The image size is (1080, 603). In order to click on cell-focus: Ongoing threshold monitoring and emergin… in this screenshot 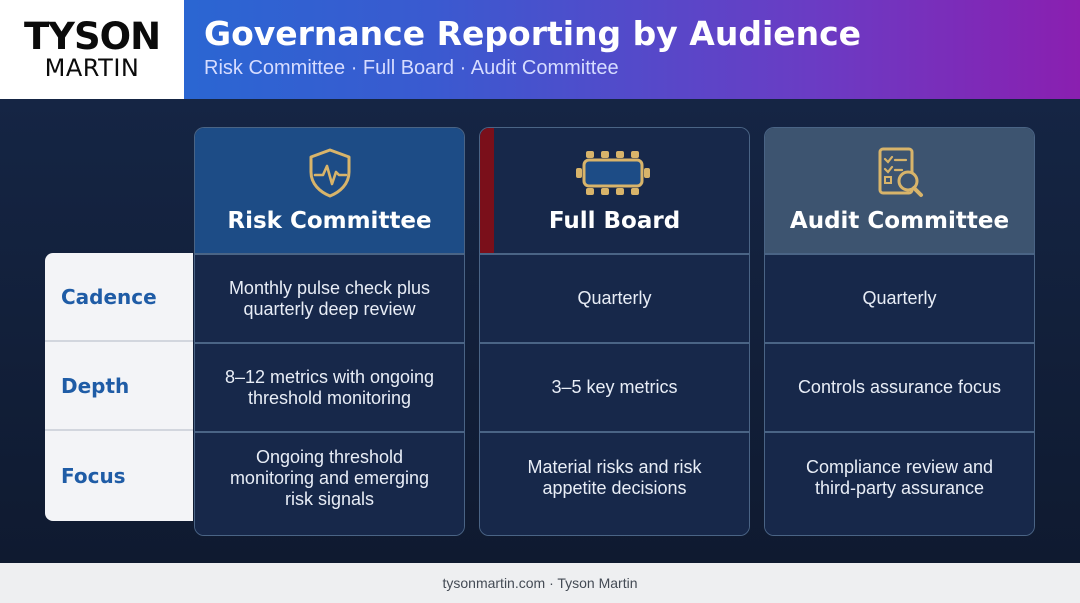, I will do `click(329, 483)`.